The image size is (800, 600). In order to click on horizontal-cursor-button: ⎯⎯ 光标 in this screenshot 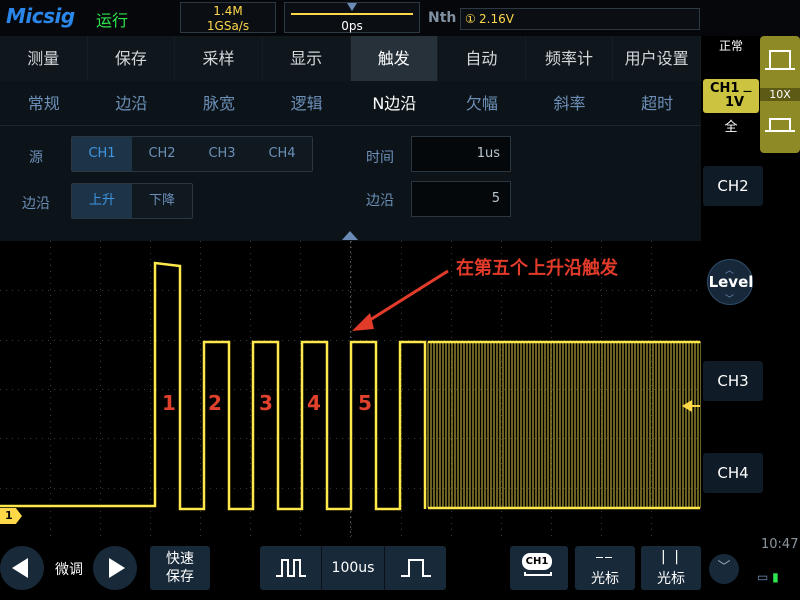, I will do `click(605, 568)`.